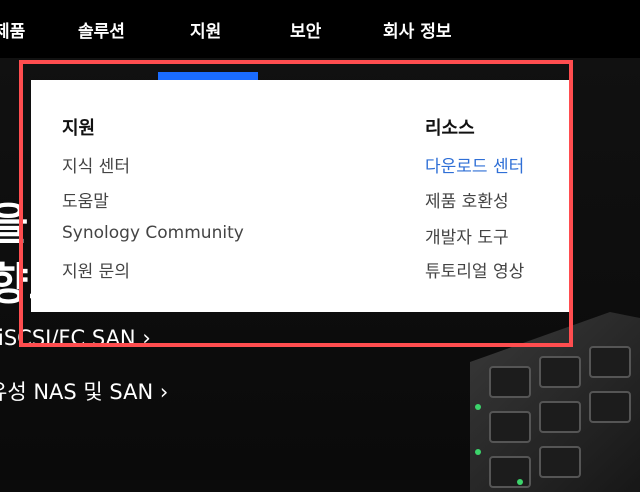 This screenshot has height=492, width=640. What do you see at coordinates (205, 29) in the screenshot?
I see `nav-item-support: 지원` at bounding box center [205, 29].